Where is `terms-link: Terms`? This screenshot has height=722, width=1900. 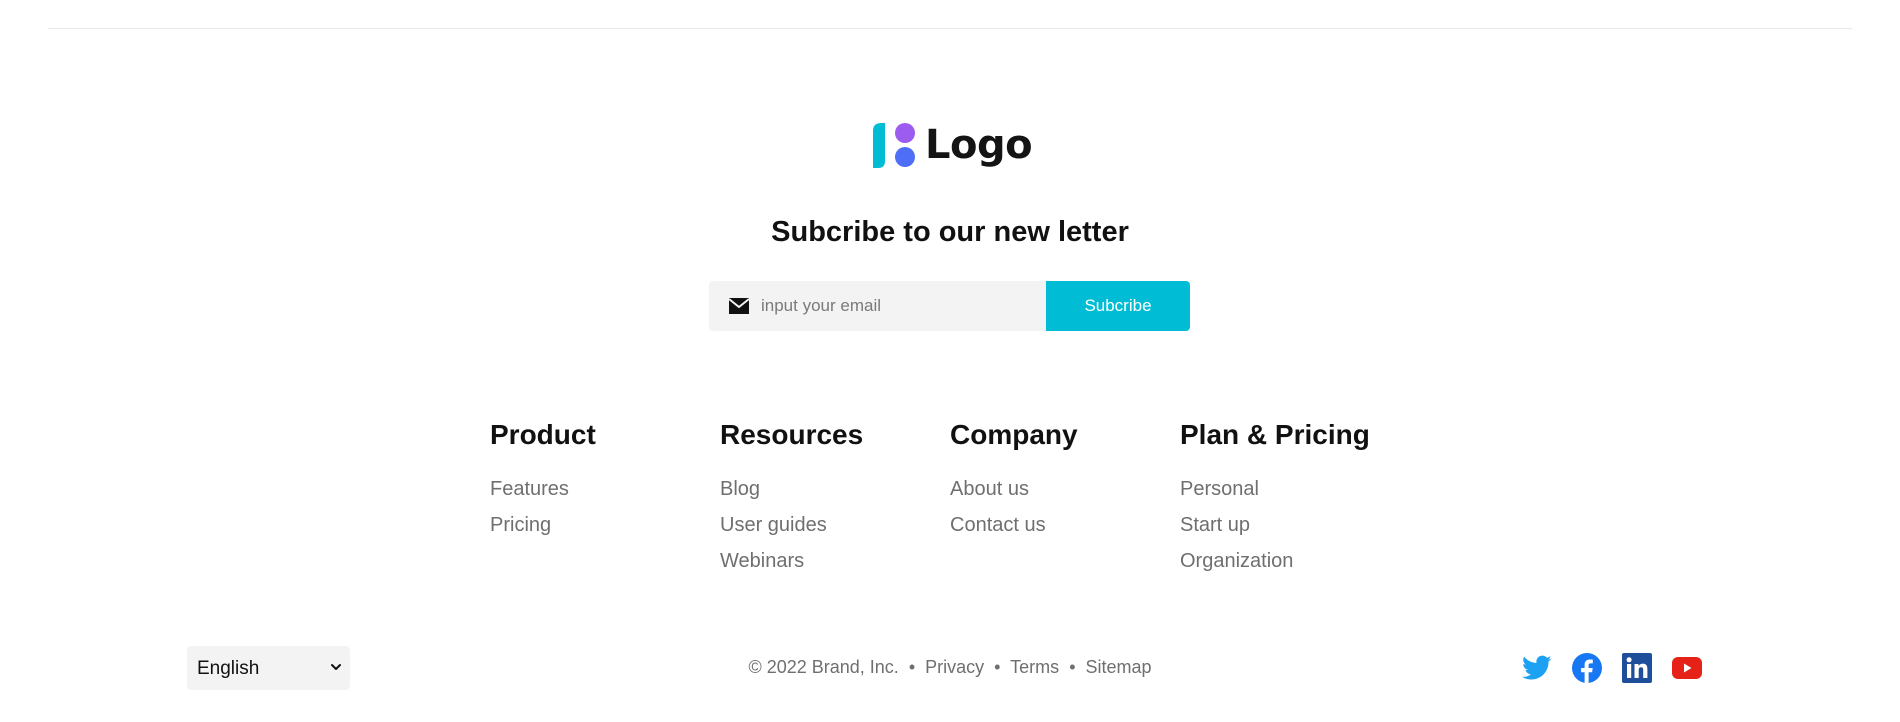 terms-link: Terms is located at coordinates (1034, 667).